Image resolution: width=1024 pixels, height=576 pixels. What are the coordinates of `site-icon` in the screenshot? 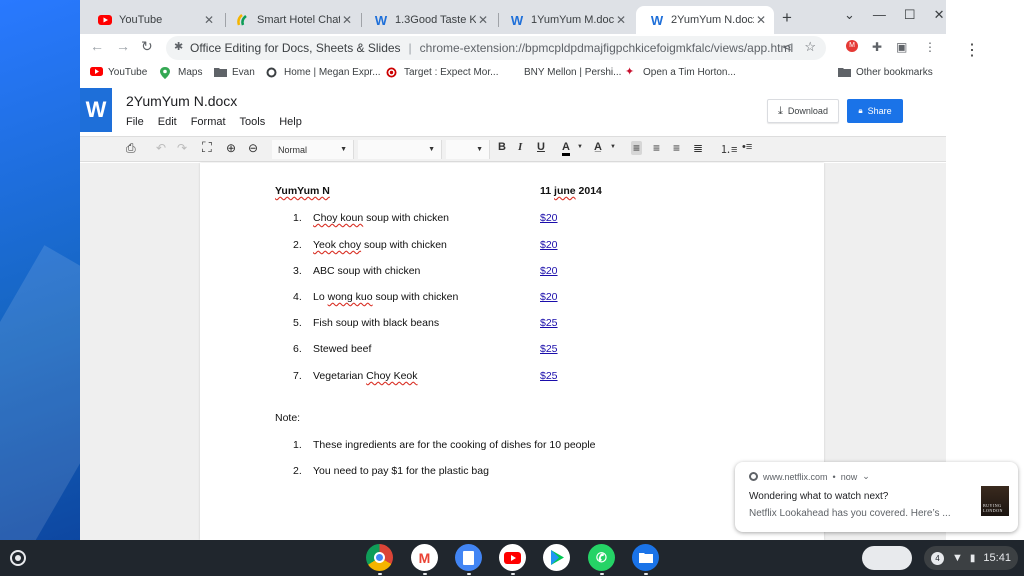 It's located at (272, 72).